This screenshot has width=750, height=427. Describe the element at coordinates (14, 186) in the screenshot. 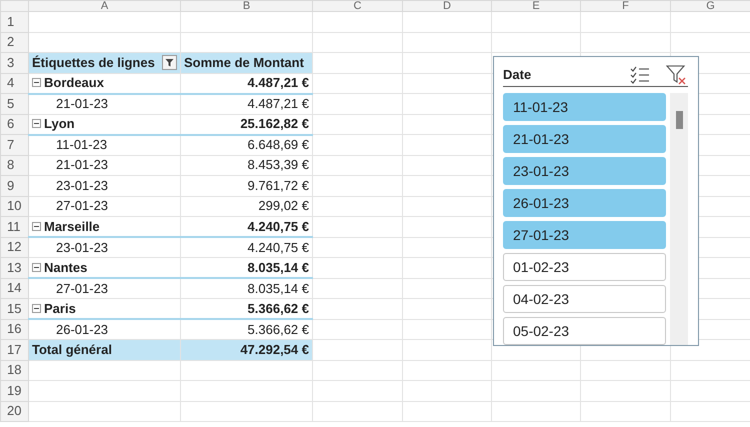

I see `row-number: 9` at that location.